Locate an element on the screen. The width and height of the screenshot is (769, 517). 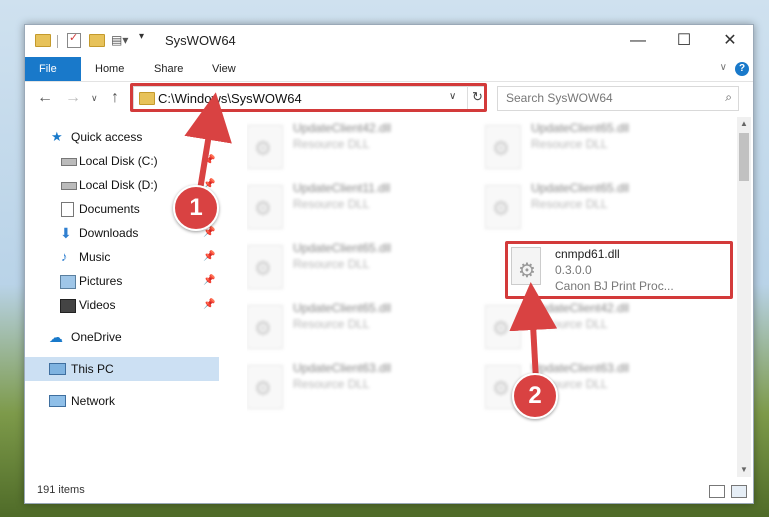
downloads-icon: ⬇ is located at coordinates (66, 233).